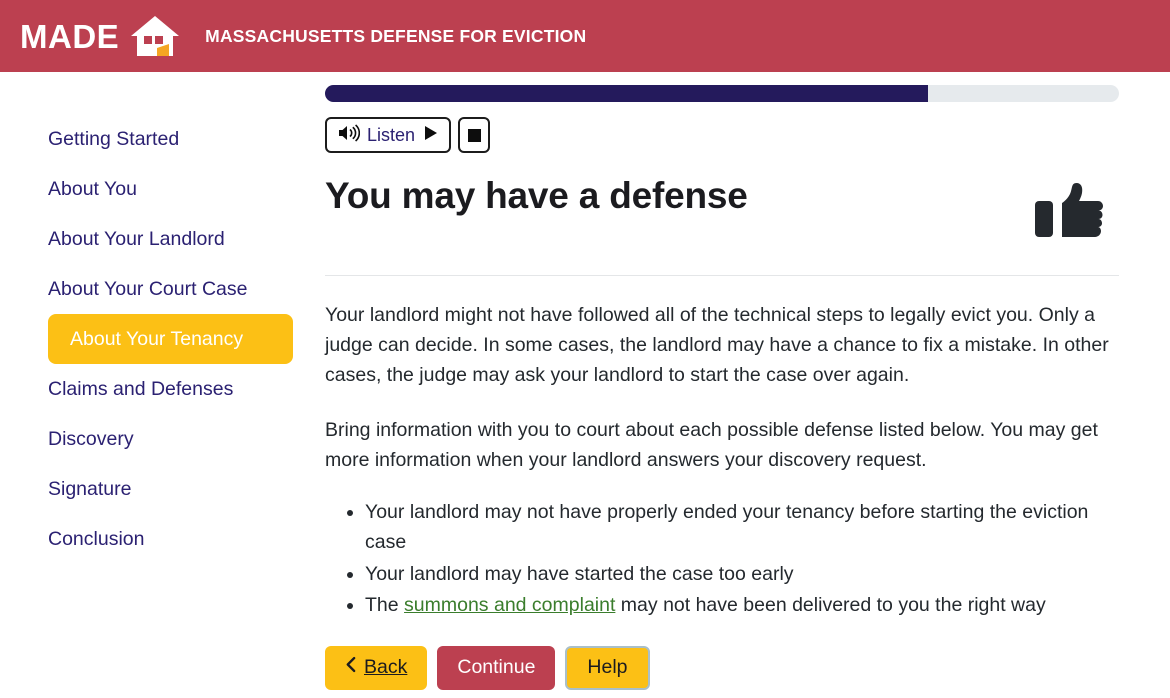  What do you see at coordinates (396, 35) in the screenshot?
I see `app-tagline: MASSACHUSETTS DEFENSE FOR EVICTION` at bounding box center [396, 35].